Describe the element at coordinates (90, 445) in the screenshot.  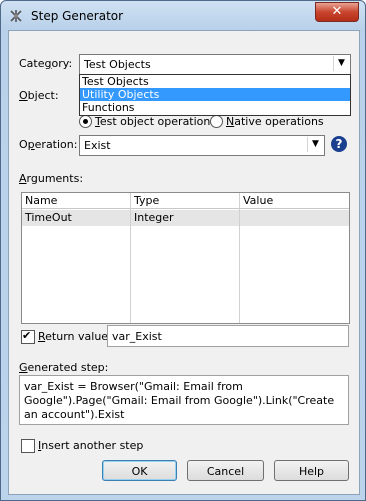
I see `insert-another-step-label: Insert another step` at that location.